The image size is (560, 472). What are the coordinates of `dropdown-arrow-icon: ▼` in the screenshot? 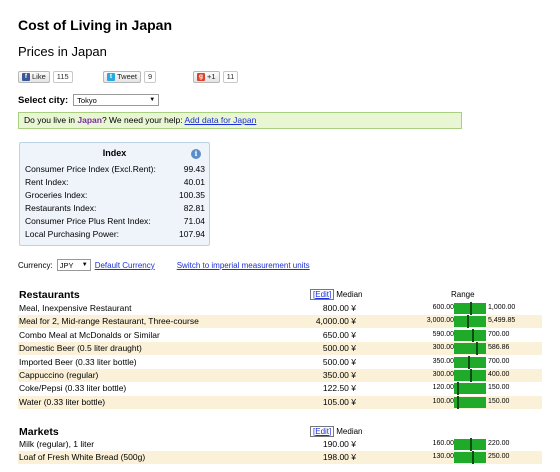 It's located at (84, 265).